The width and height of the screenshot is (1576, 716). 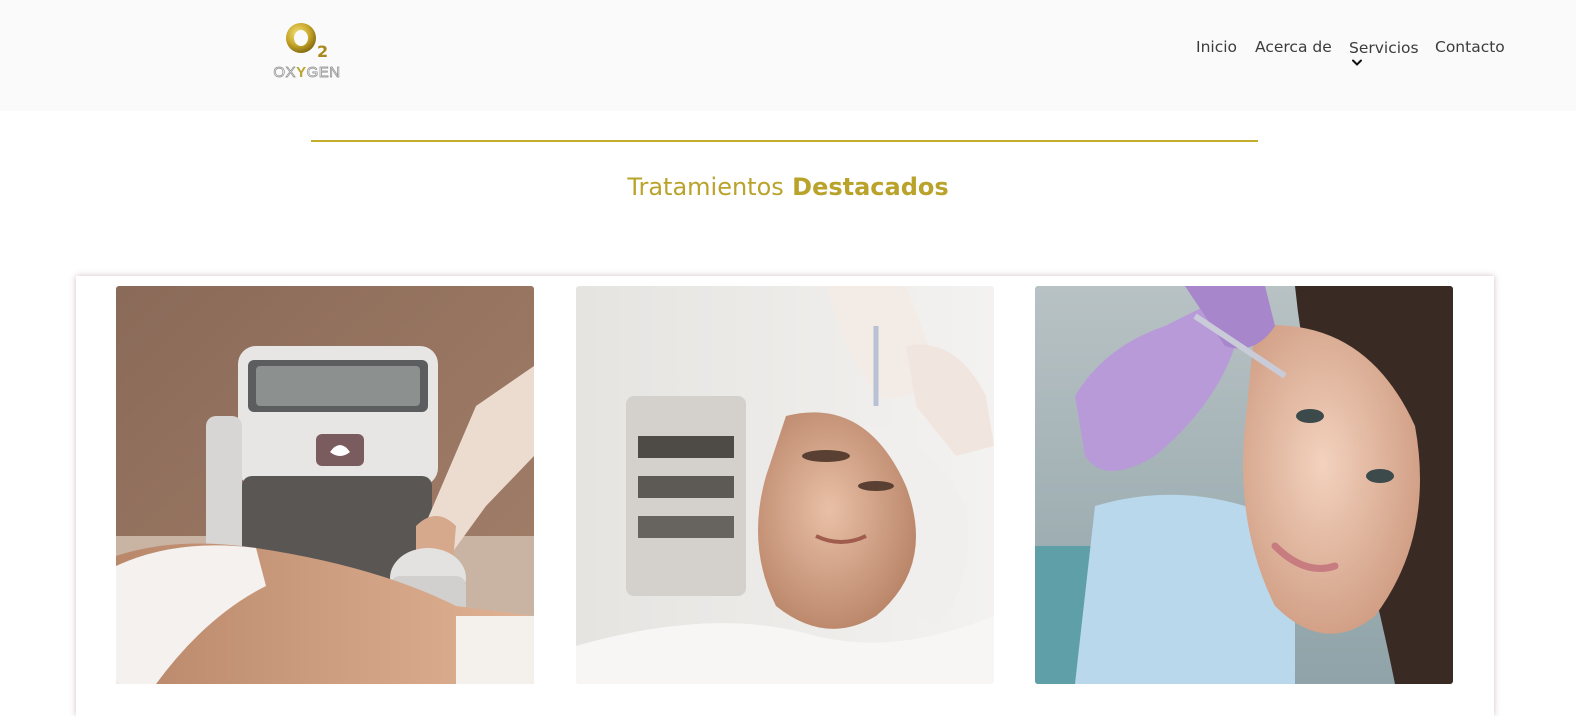 I want to click on o2-logo-icon: 2, so click(x=307, y=41).